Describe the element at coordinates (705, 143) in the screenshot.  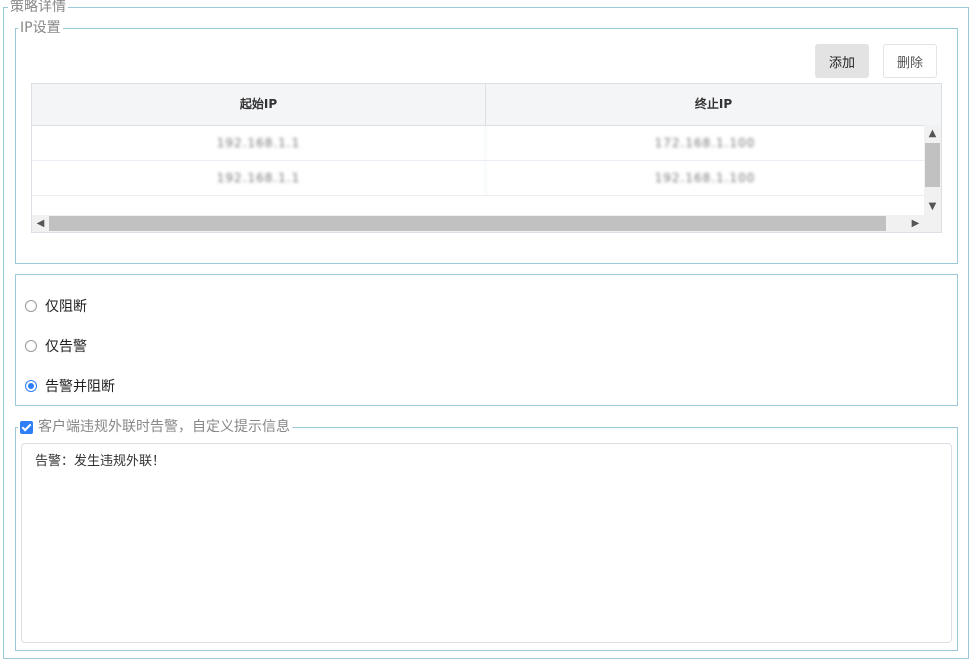
I see `end-ip-cell: 172.168.1.100` at that location.